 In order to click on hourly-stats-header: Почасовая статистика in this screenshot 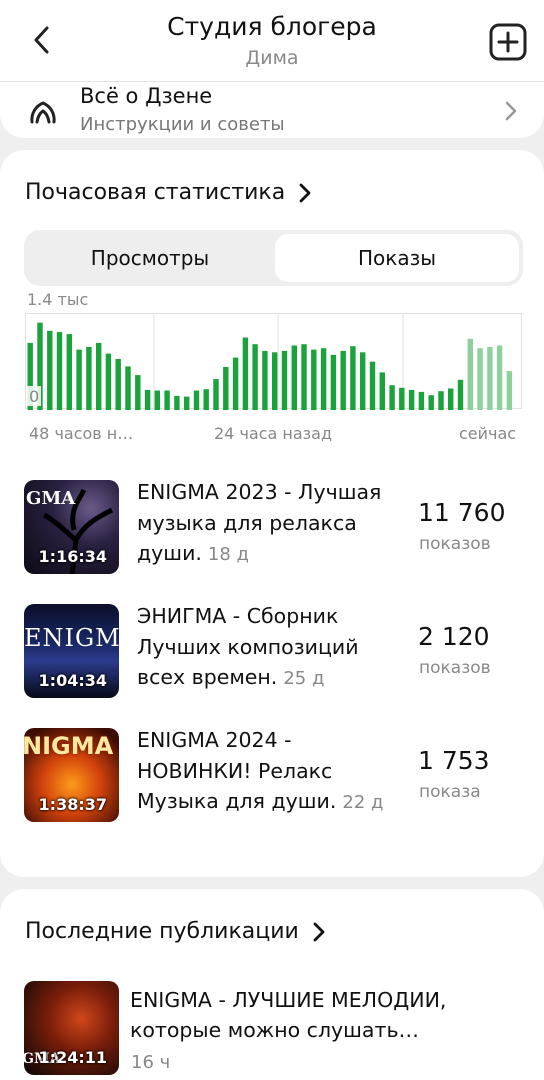, I will do `click(168, 192)`.